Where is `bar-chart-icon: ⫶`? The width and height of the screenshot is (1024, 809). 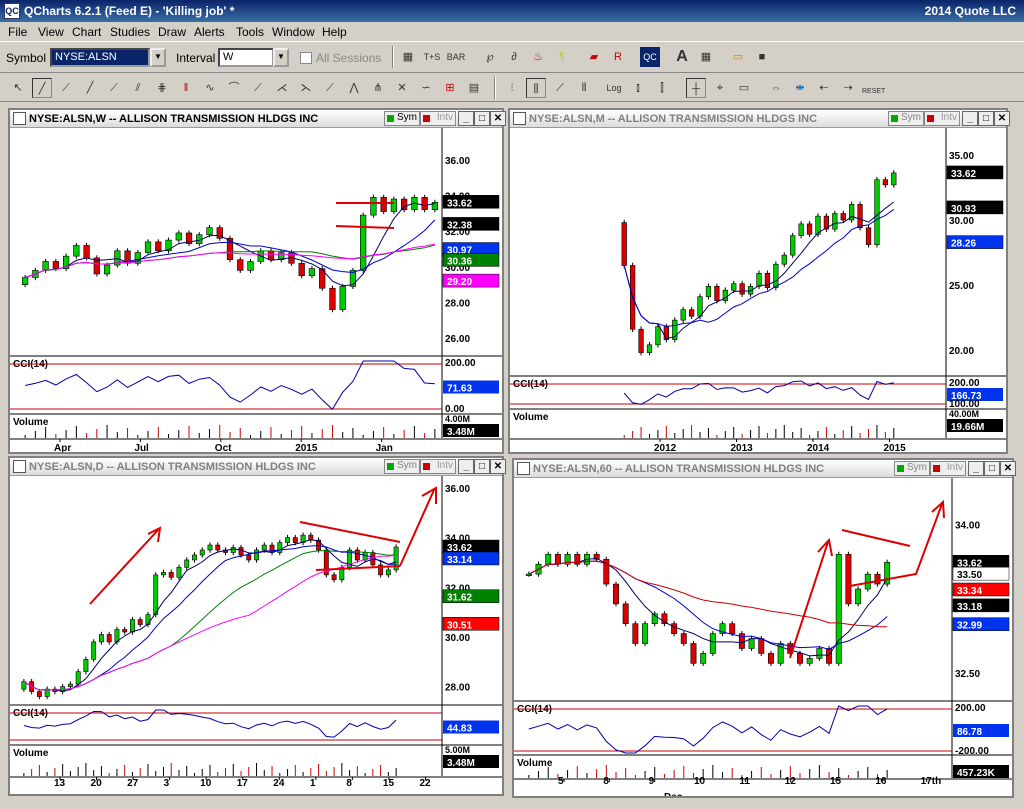 bar-chart-icon: ⫶ is located at coordinates (512, 88).